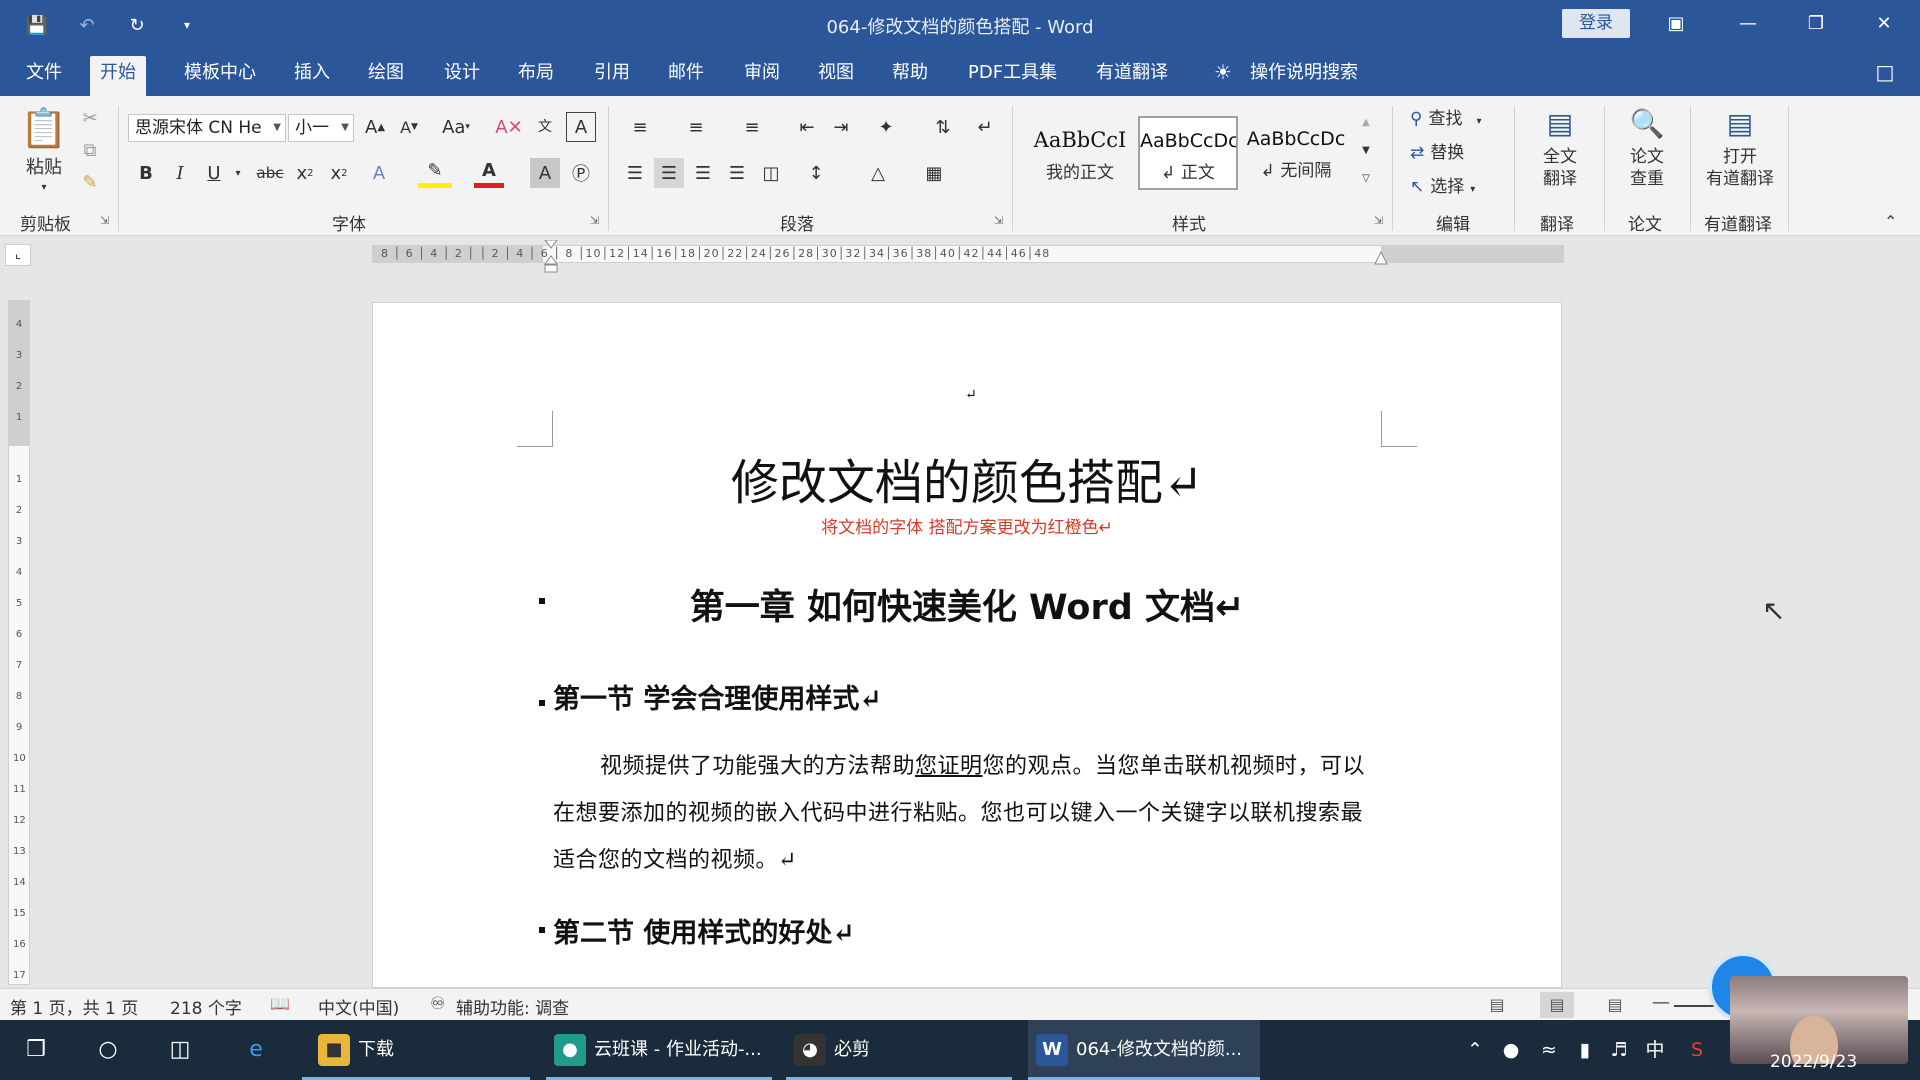 The image size is (1920, 1080). What do you see at coordinates (1557, 1005) in the screenshot?
I see `print-layout-icon: ▤` at bounding box center [1557, 1005].